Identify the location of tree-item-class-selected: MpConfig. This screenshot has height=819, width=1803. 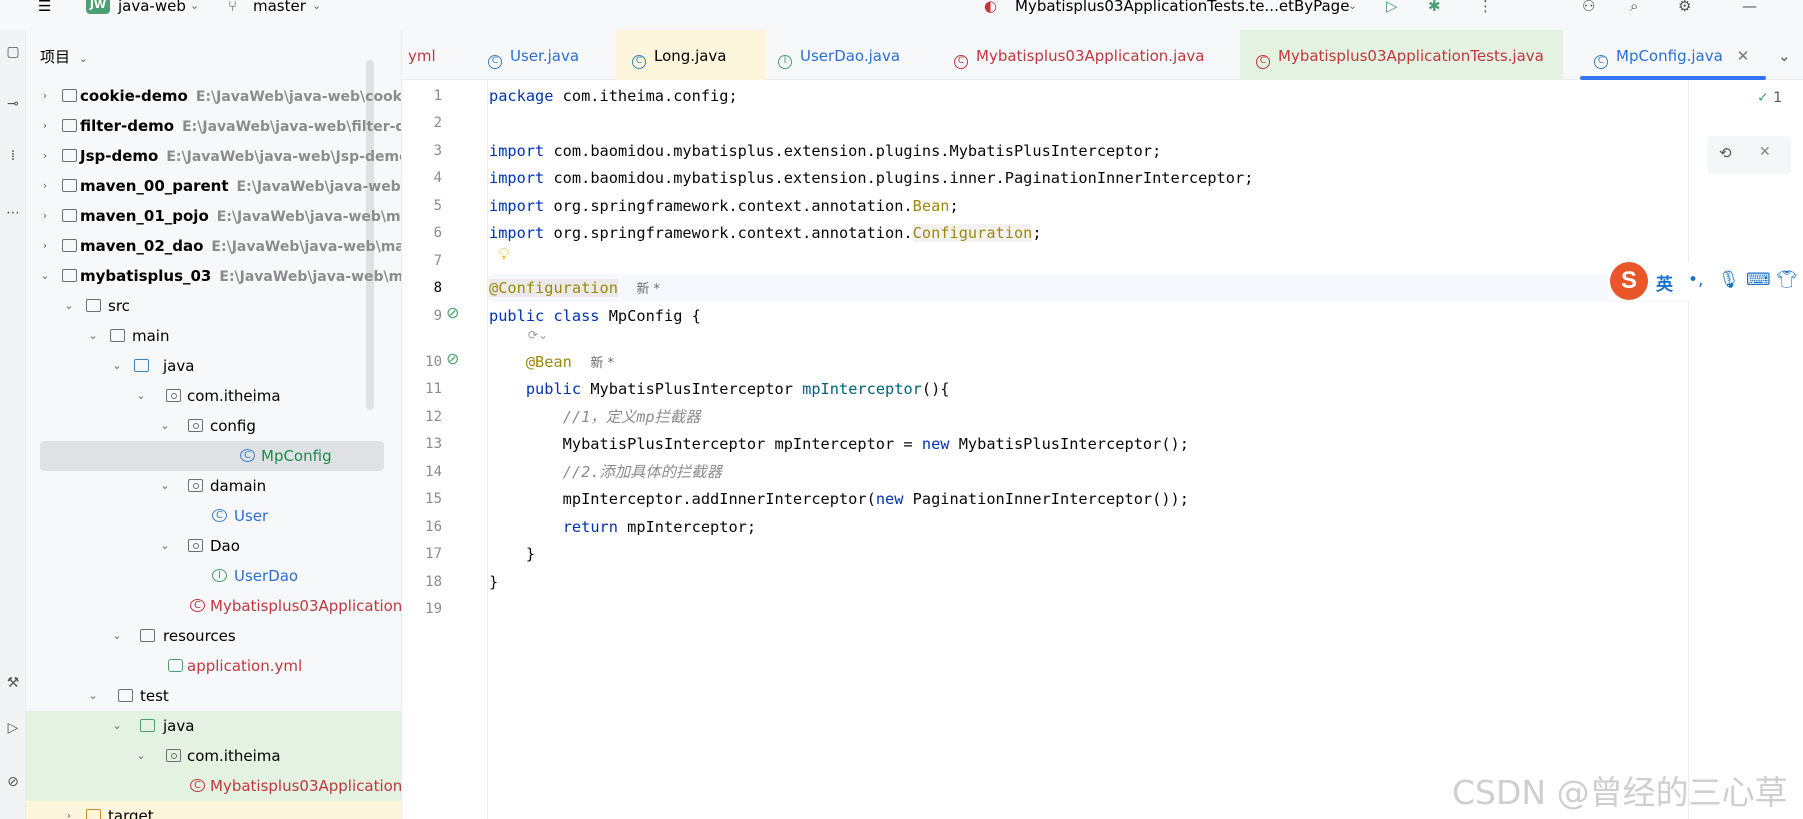
(212, 456).